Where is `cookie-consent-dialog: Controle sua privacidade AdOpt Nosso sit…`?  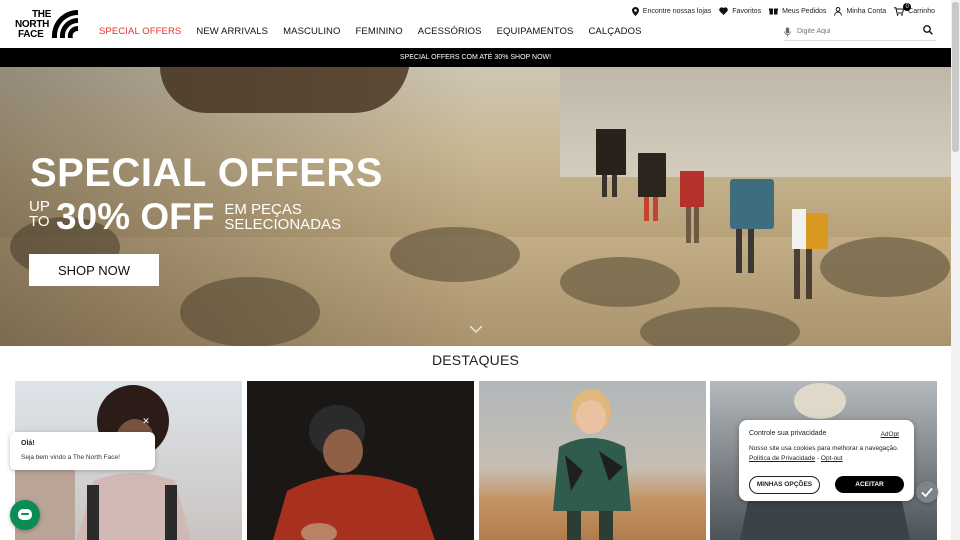 cookie-consent-dialog: Controle sua privacidade AdOpt Nosso sit… is located at coordinates (826, 460).